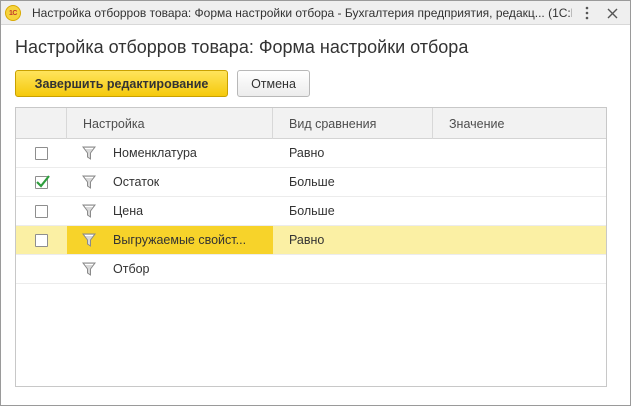  I want to click on setting-cell: Отбор, so click(170, 269).